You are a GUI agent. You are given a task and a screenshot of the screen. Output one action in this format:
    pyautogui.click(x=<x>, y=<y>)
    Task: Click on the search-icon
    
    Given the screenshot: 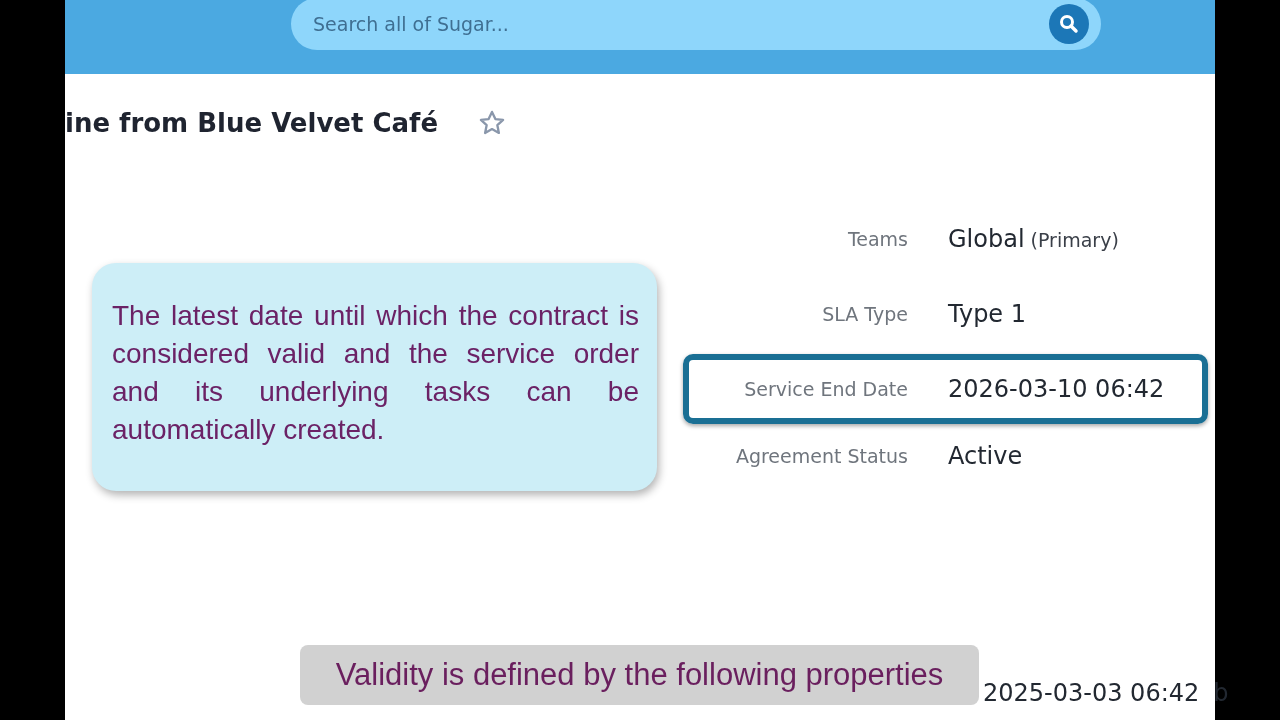 What is the action you would take?
    pyautogui.click(x=1069, y=24)
    